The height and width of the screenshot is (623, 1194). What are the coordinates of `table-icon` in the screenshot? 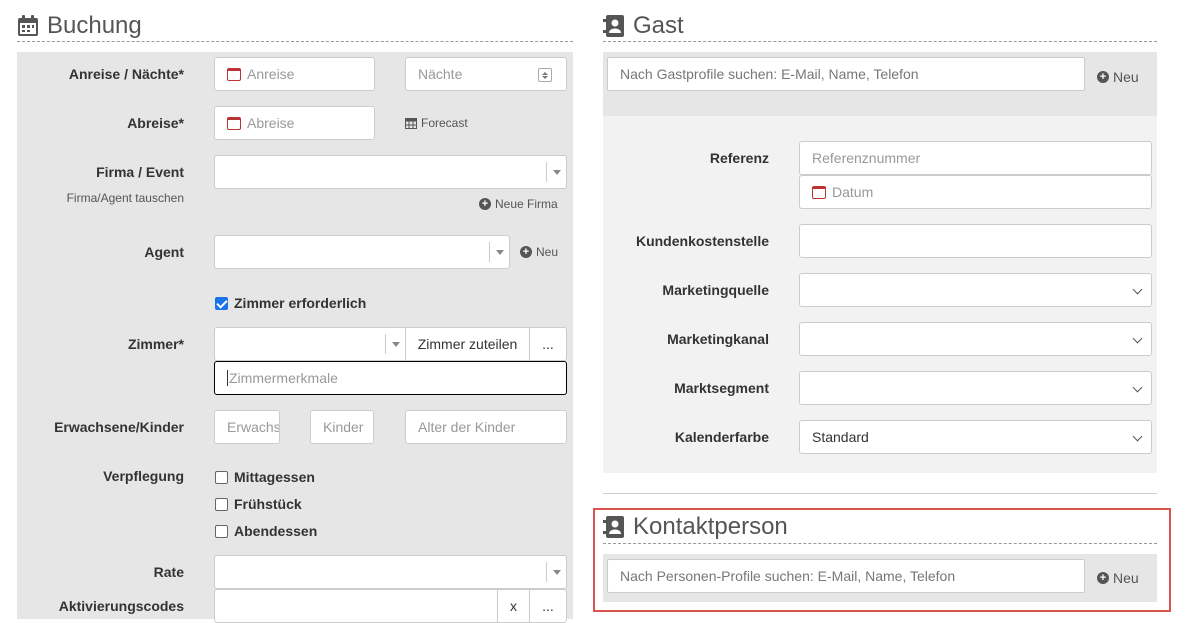 It's located at (411, 123).